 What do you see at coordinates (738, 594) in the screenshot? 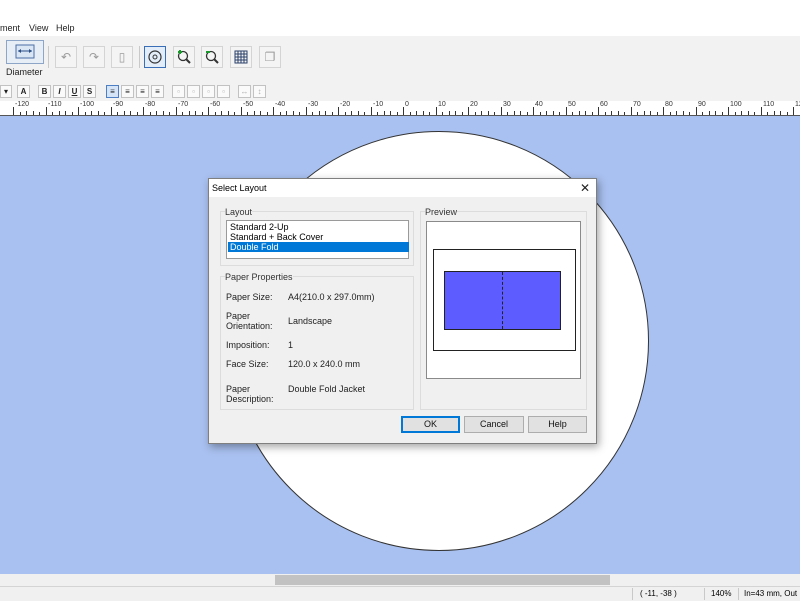
I see `status-divider` at bounding box center [738, 594].